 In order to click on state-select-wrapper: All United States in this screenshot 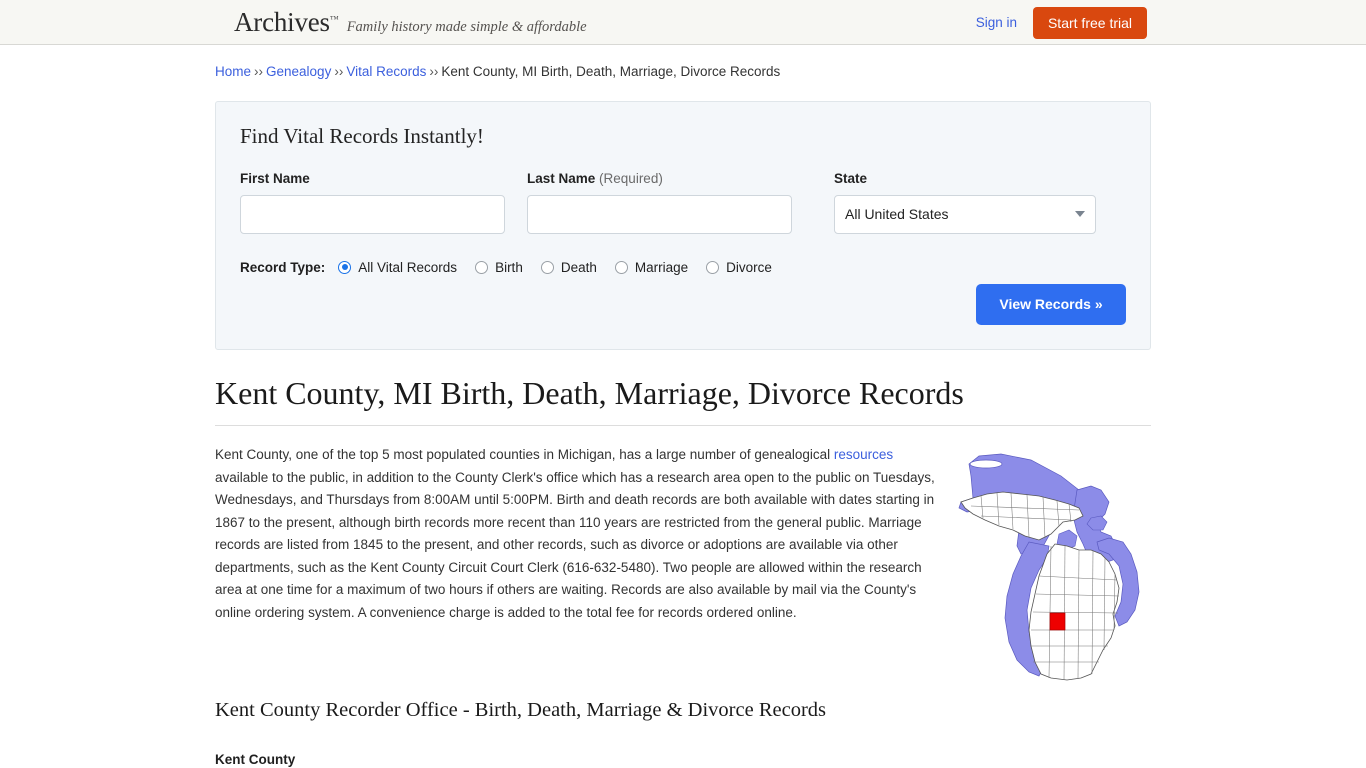, I will do `click(965, 214)`.